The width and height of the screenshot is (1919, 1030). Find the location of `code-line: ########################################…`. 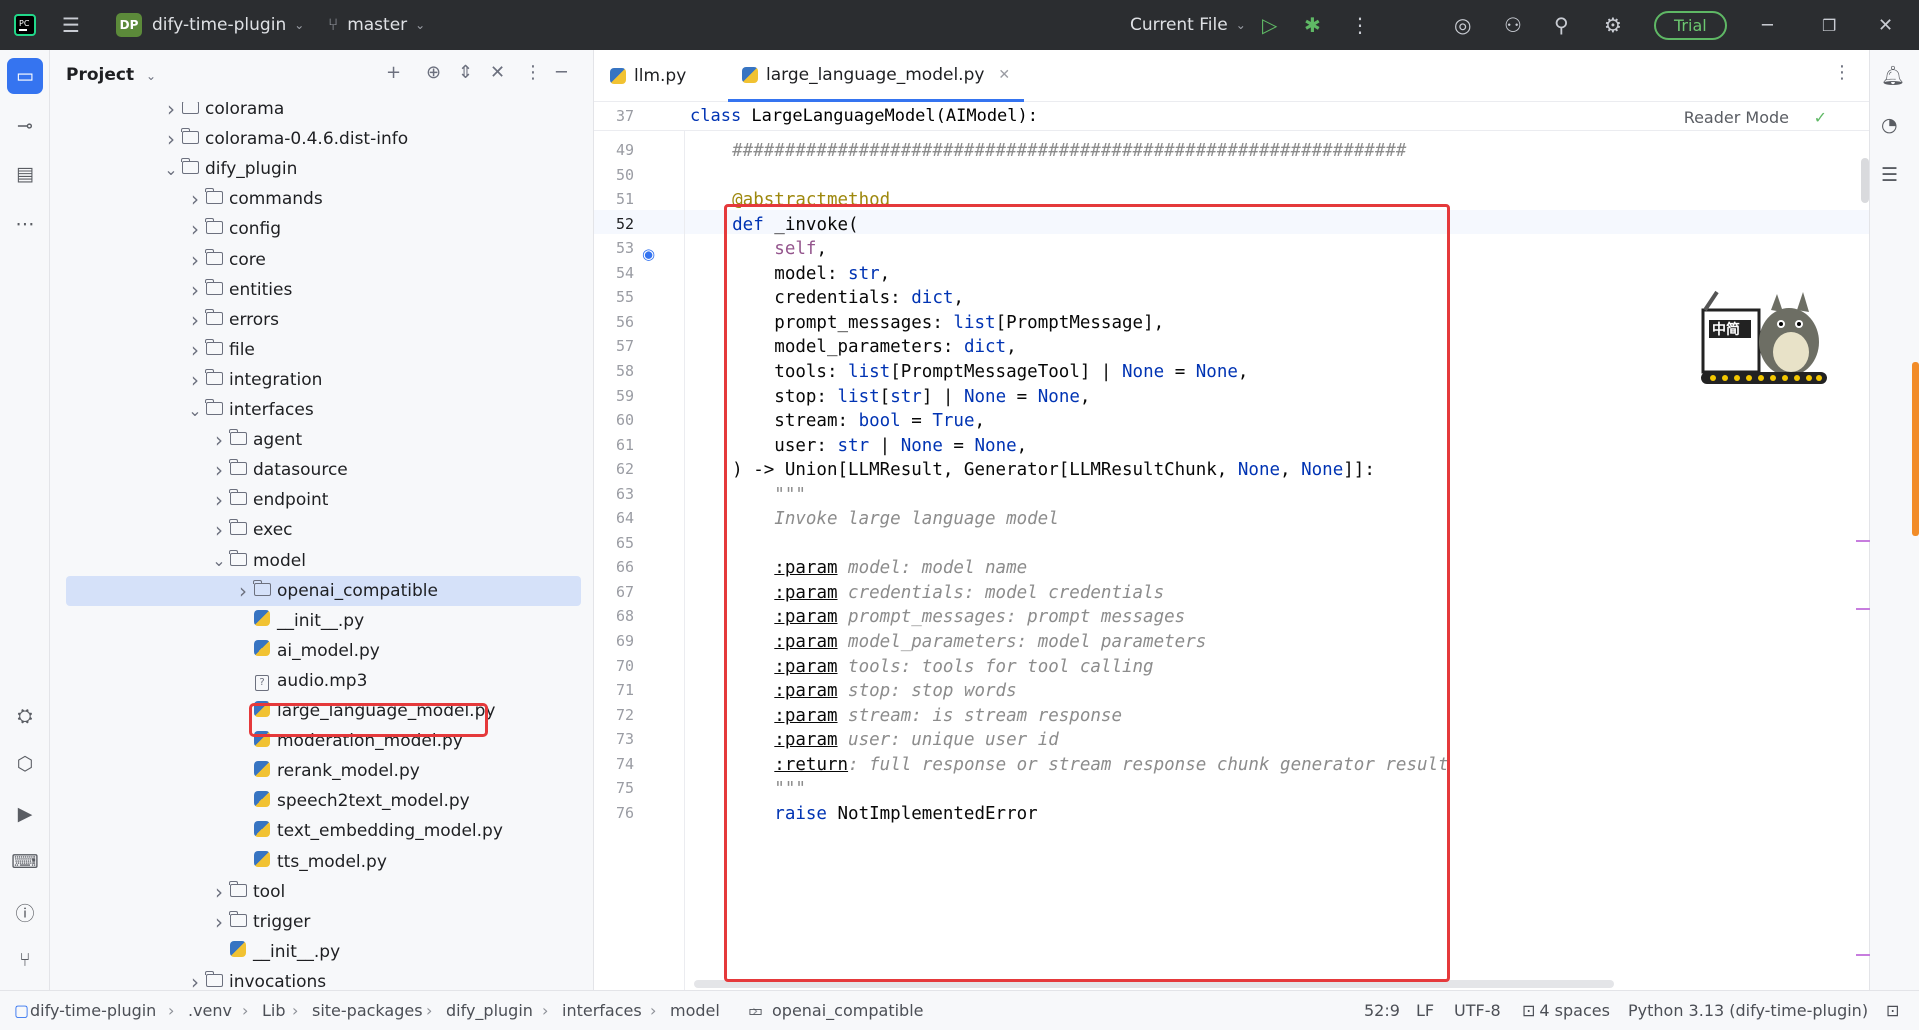

code-line: ########################################… is located at coordinates (1048, 151).